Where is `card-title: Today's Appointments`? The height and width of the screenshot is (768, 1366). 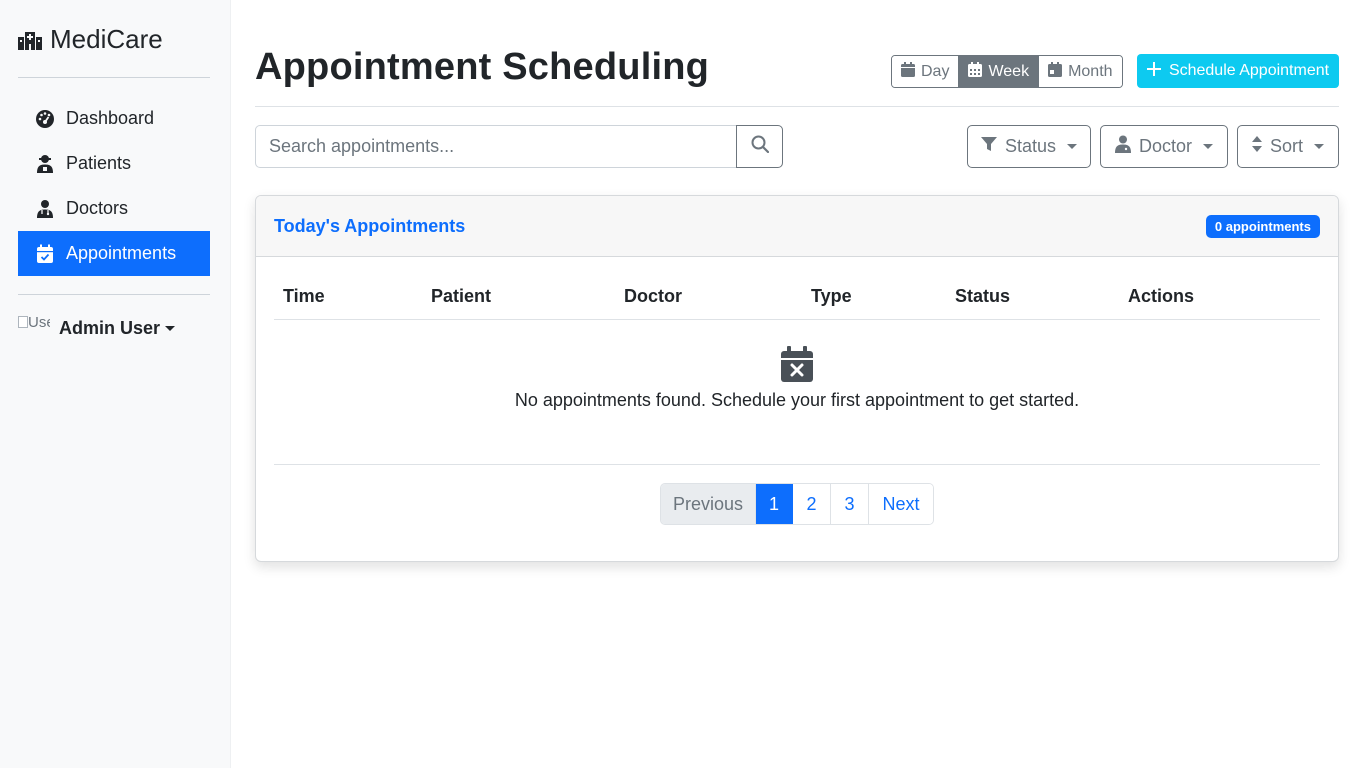
card-title: Today's Appointments is located at coordinates (370, 225).